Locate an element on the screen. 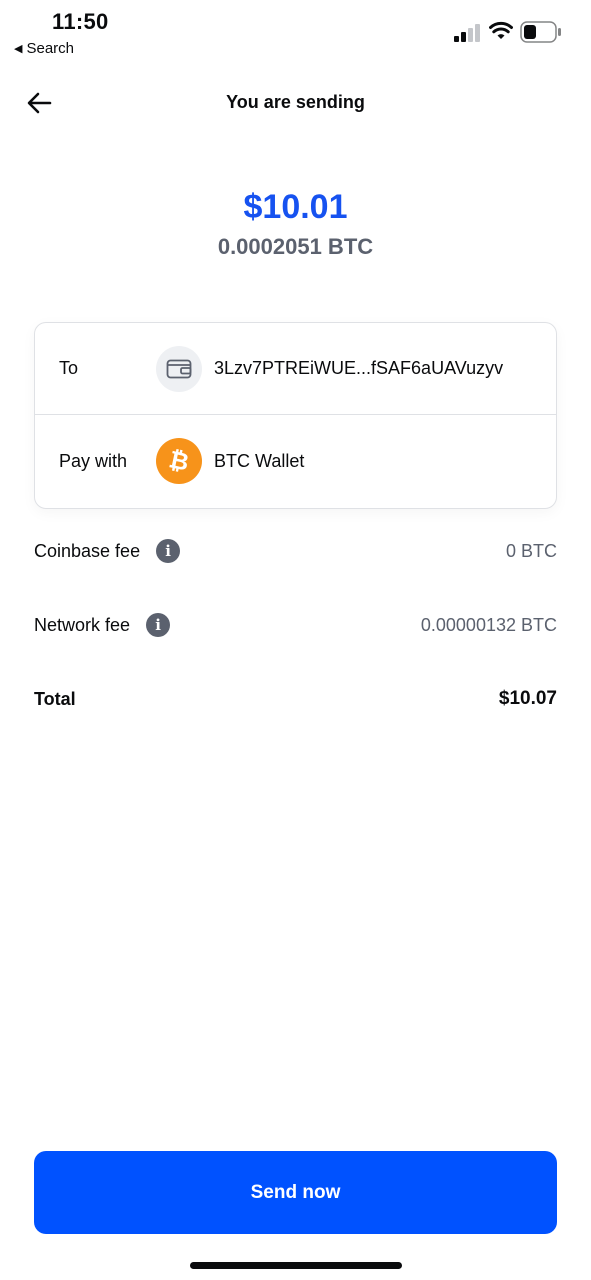 The height and width of the screenshot is (1280, 591). cellular-signal-icon is located at coordinates (467, 33).